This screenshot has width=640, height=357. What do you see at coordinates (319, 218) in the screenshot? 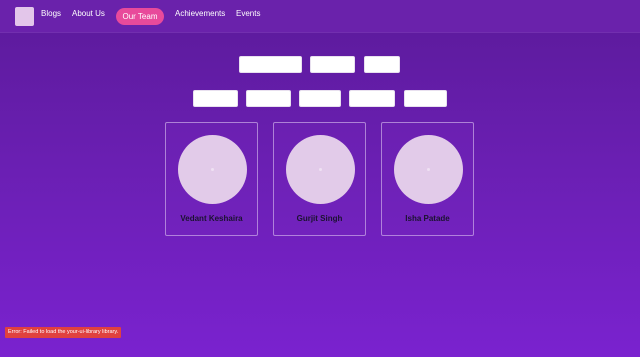
I see `team-member-name: Gurjit Singh` at bounding box center [319, 218].